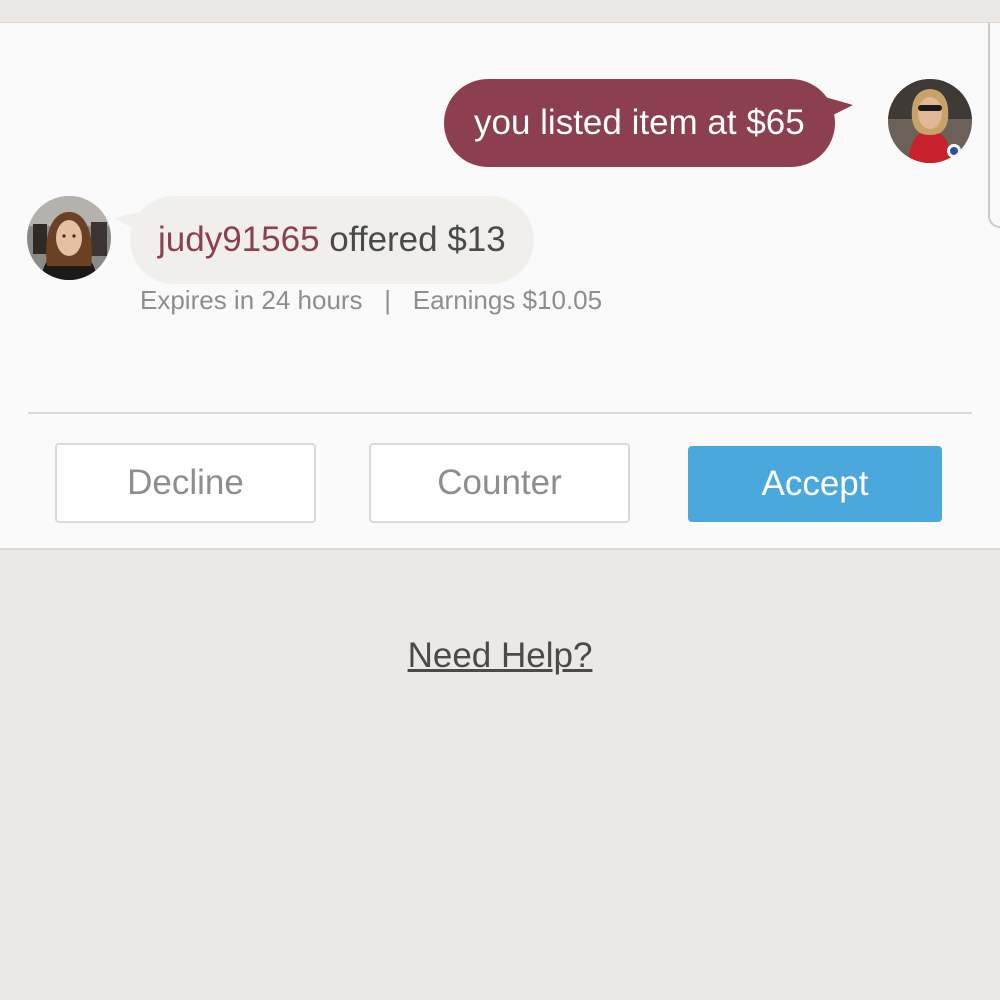 This screenshot has width=1000, height=1000. I want to click on offer-expiry: Expires in 24 hours, so click(251, 300).